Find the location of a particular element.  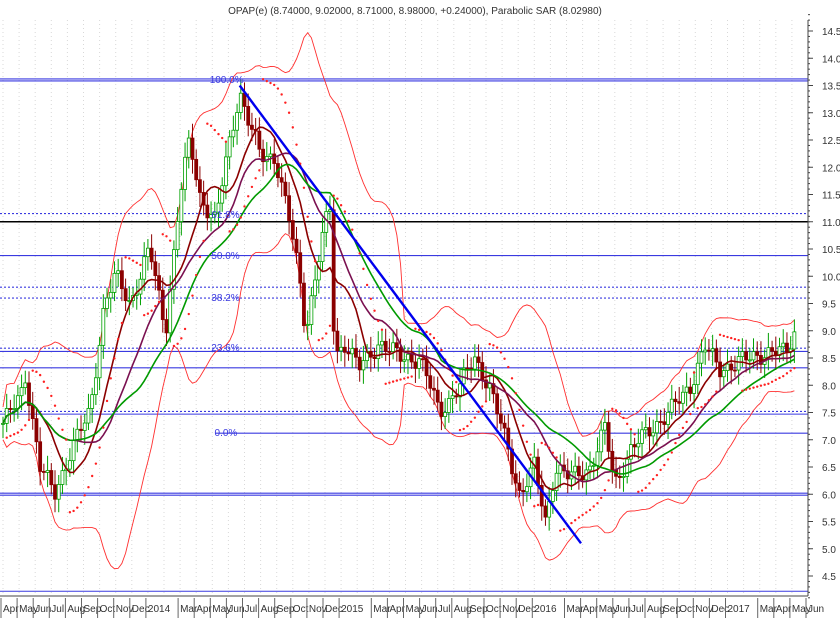

y-tick-label: 8.0 is located at coordinates (829, 386).